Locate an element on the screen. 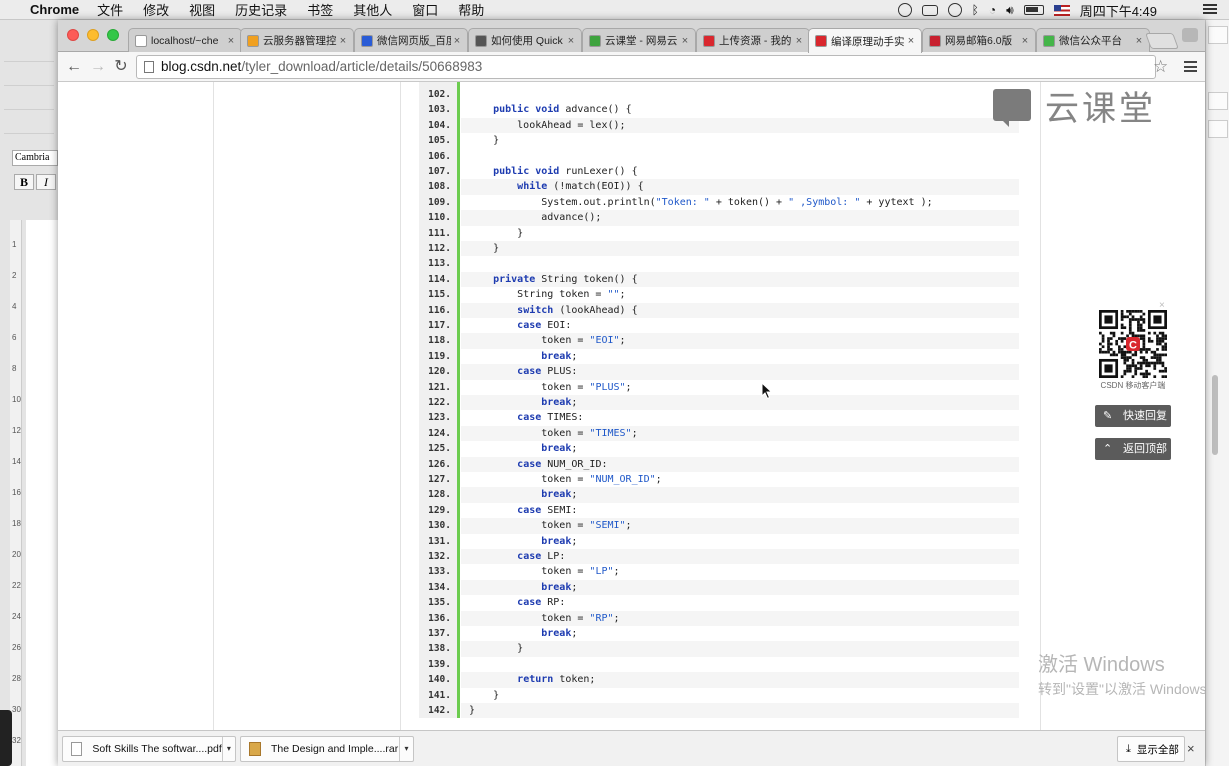  line-number: 139. is located at coordinates (439, 664).